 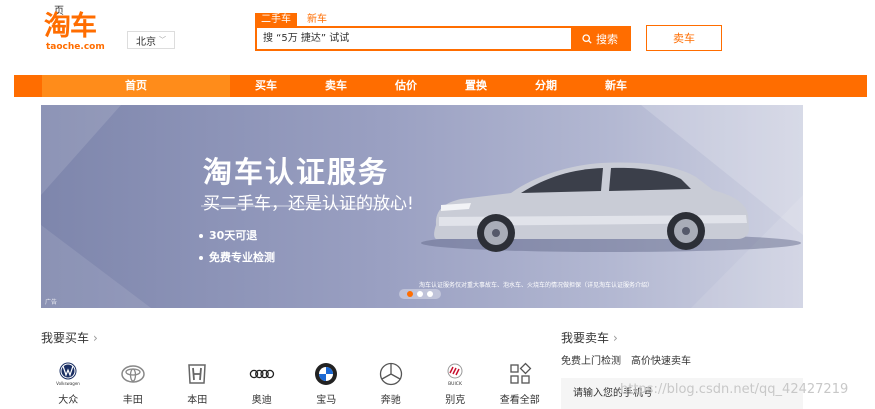 What do you see at coordinates (68, 374) in the screenshot?
I see `volkswagen-logo: Volkswagen` at bounding box center [68, 374].